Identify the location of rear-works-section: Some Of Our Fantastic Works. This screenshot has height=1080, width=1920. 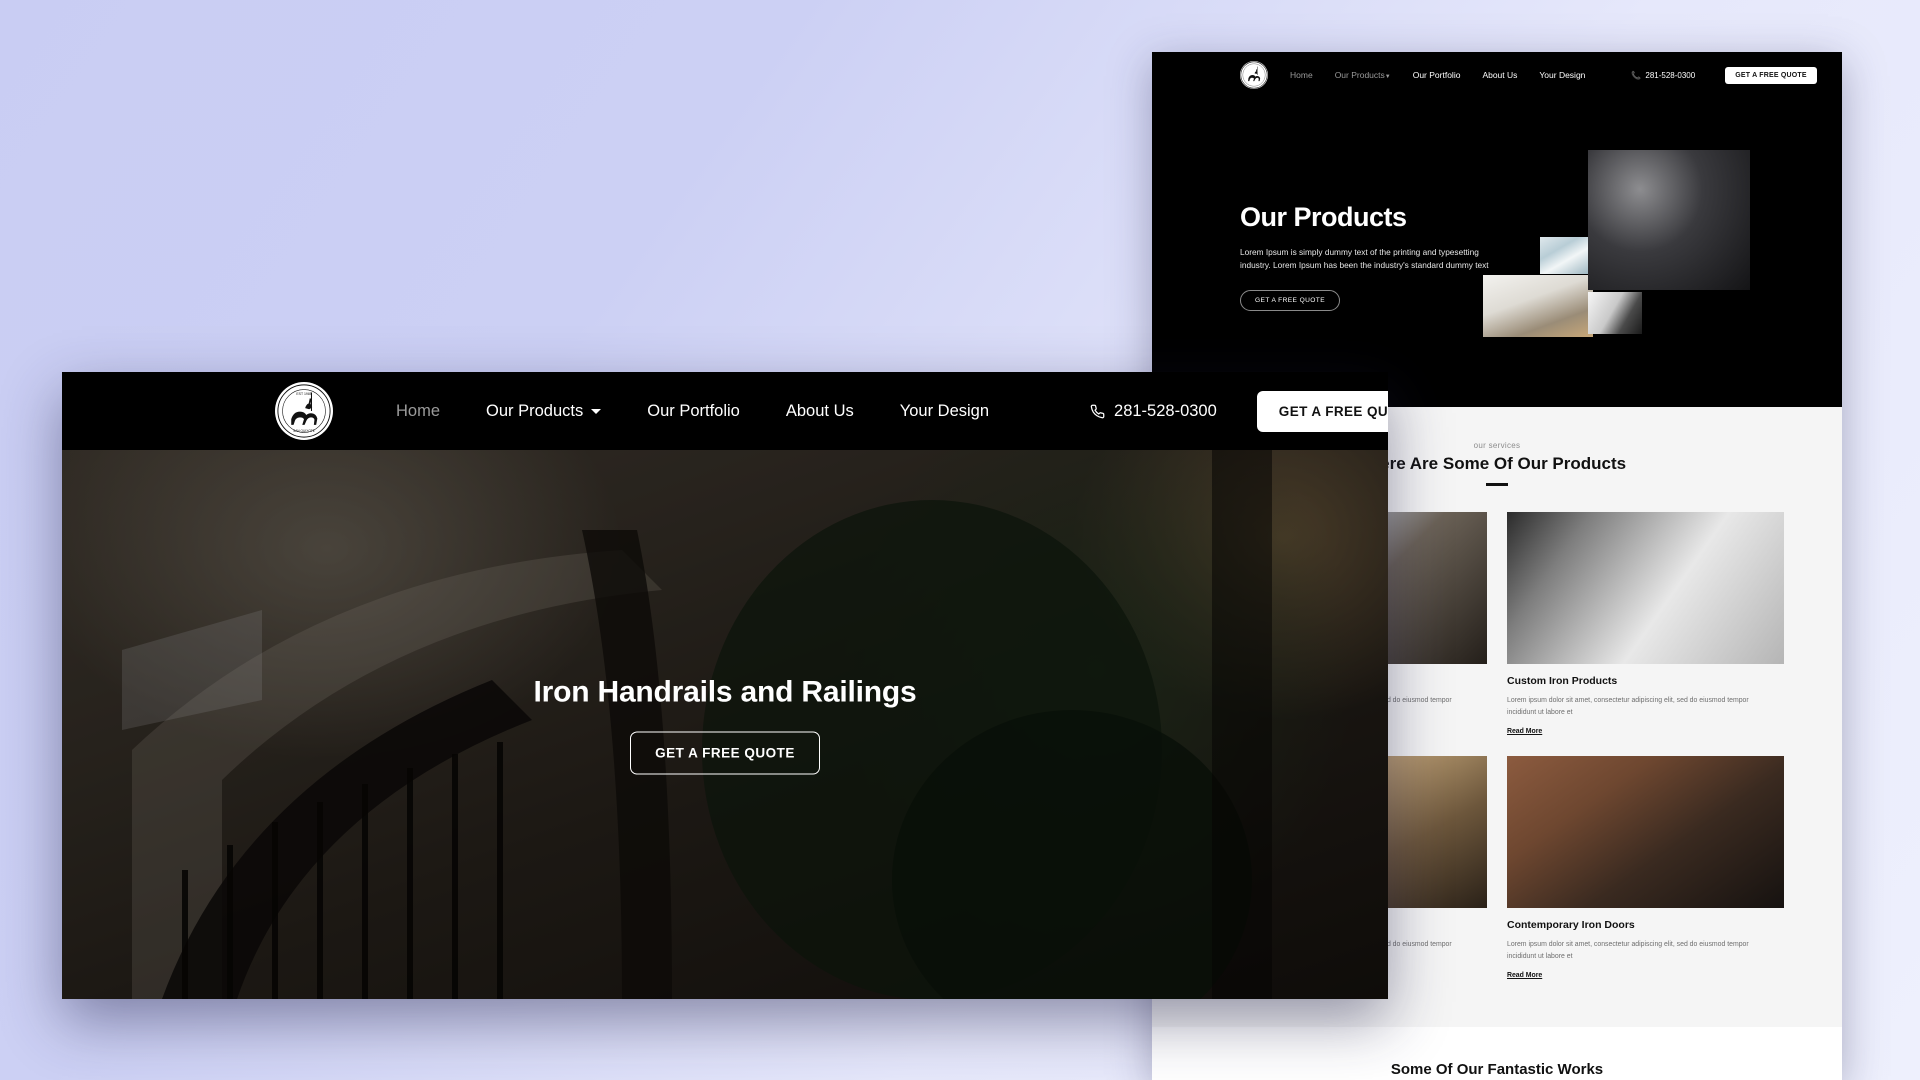
(1497, 1053).